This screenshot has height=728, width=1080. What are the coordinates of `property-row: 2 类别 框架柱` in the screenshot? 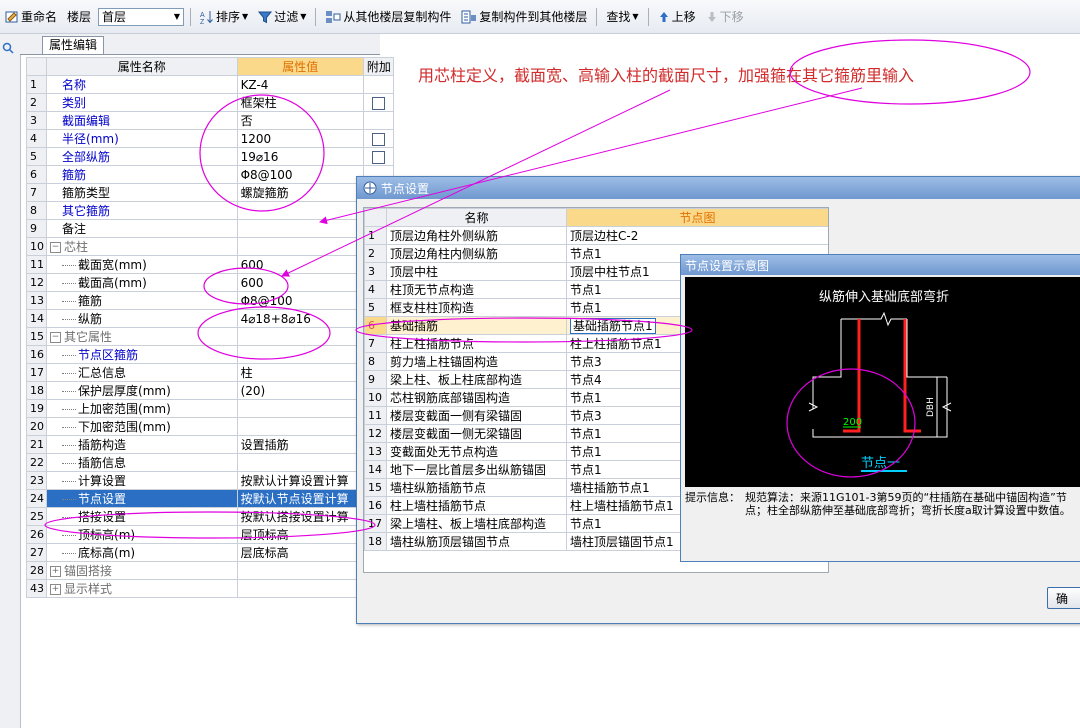 It's located at (210, 102).